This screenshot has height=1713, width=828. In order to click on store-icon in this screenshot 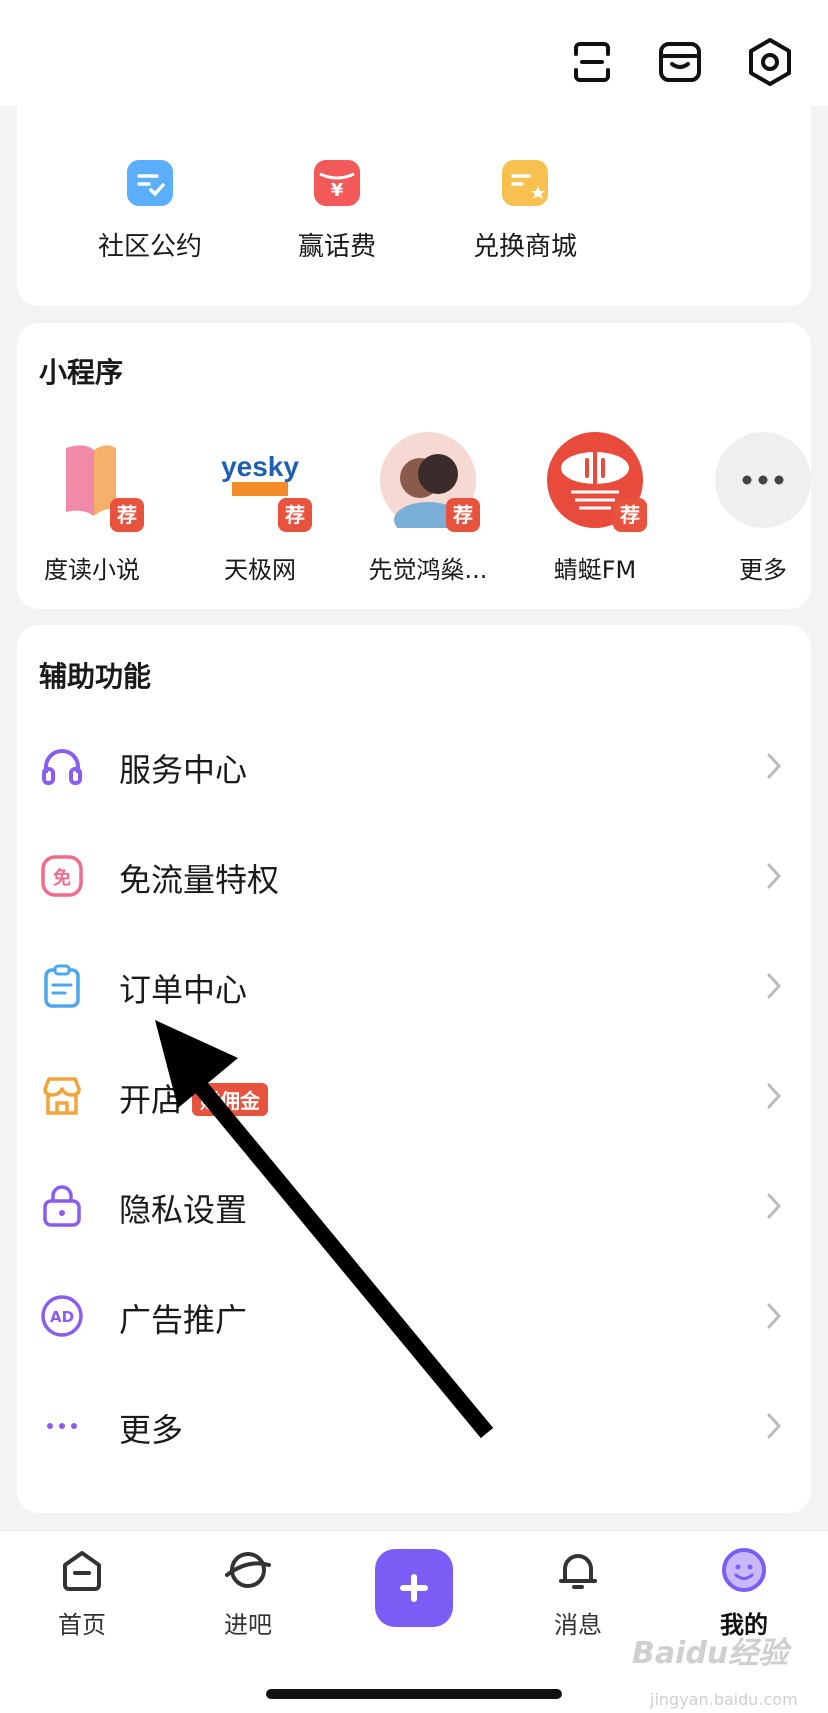, I will do `click(680, 62)`.